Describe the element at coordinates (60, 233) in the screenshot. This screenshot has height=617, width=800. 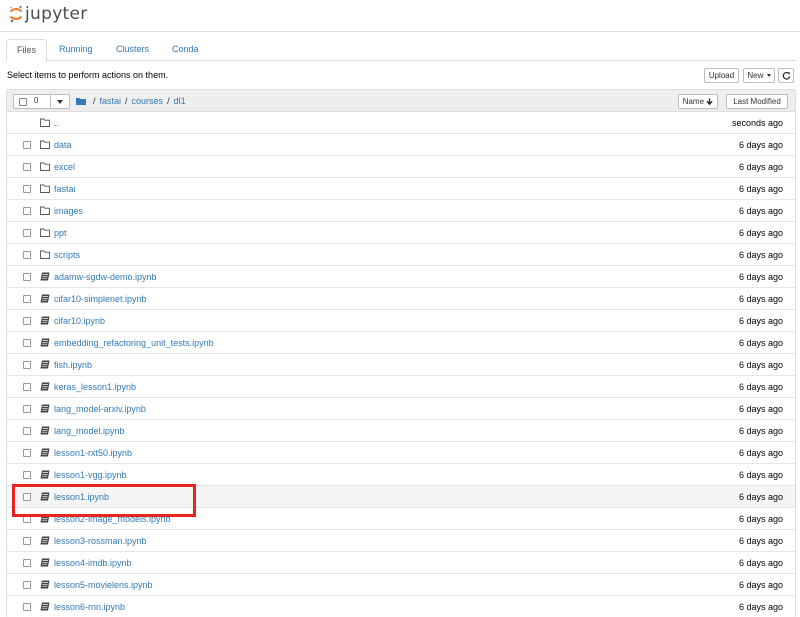
I see `item-name-link: ppt` at that location.